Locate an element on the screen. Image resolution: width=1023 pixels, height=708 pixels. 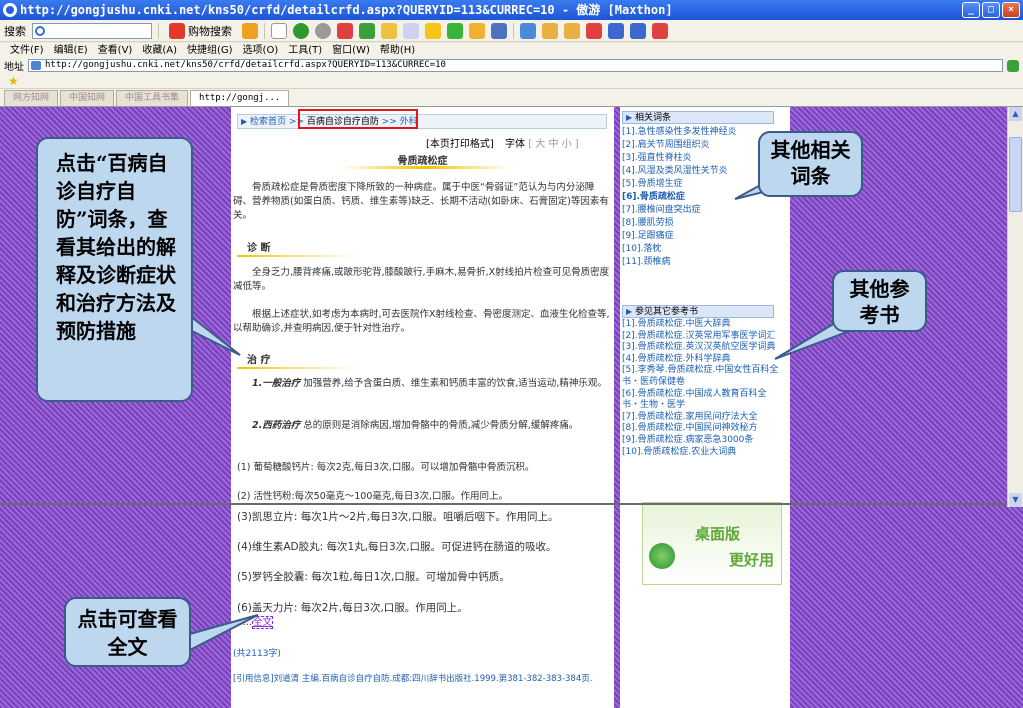
desktop-app-ad: 桌面版 更好用 is located at coordinates (712, 543).